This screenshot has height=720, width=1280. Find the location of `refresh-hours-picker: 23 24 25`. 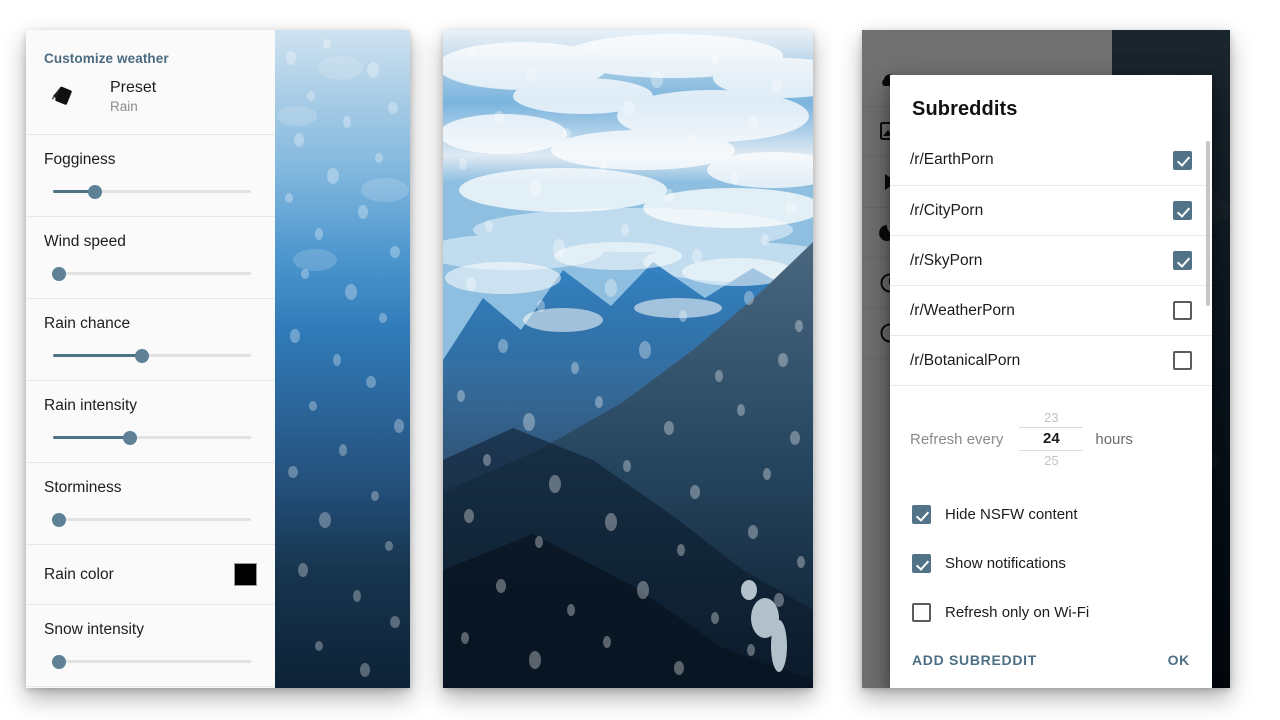

refresh-hours-picker: 23 24 25 is located at coordinates (1051, 439).